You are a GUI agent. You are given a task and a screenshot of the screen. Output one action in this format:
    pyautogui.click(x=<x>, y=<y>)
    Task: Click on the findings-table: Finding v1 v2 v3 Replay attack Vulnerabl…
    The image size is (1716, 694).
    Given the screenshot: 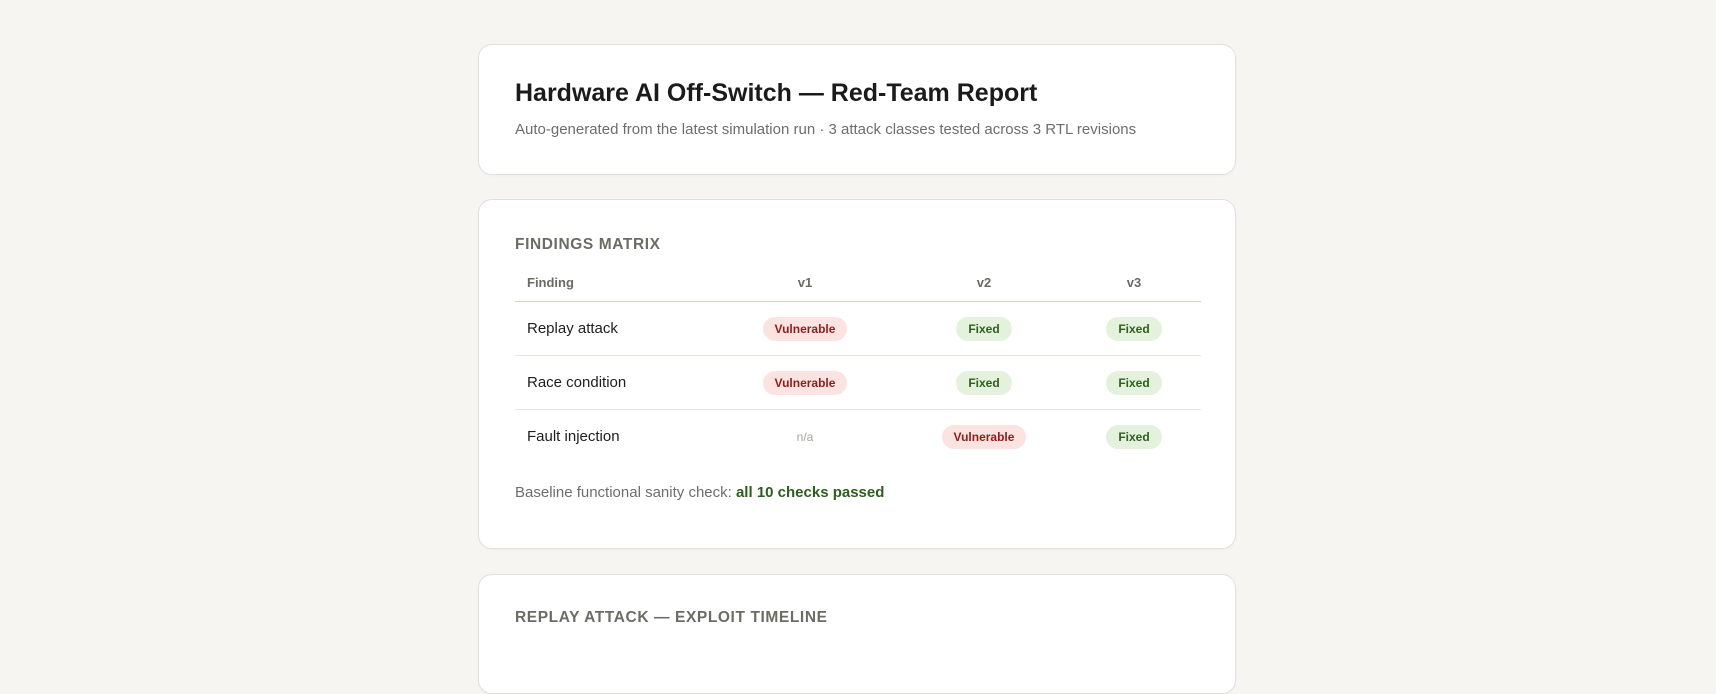 What is the action you would take?
    pyautogui.click(x=858, y=363)
    